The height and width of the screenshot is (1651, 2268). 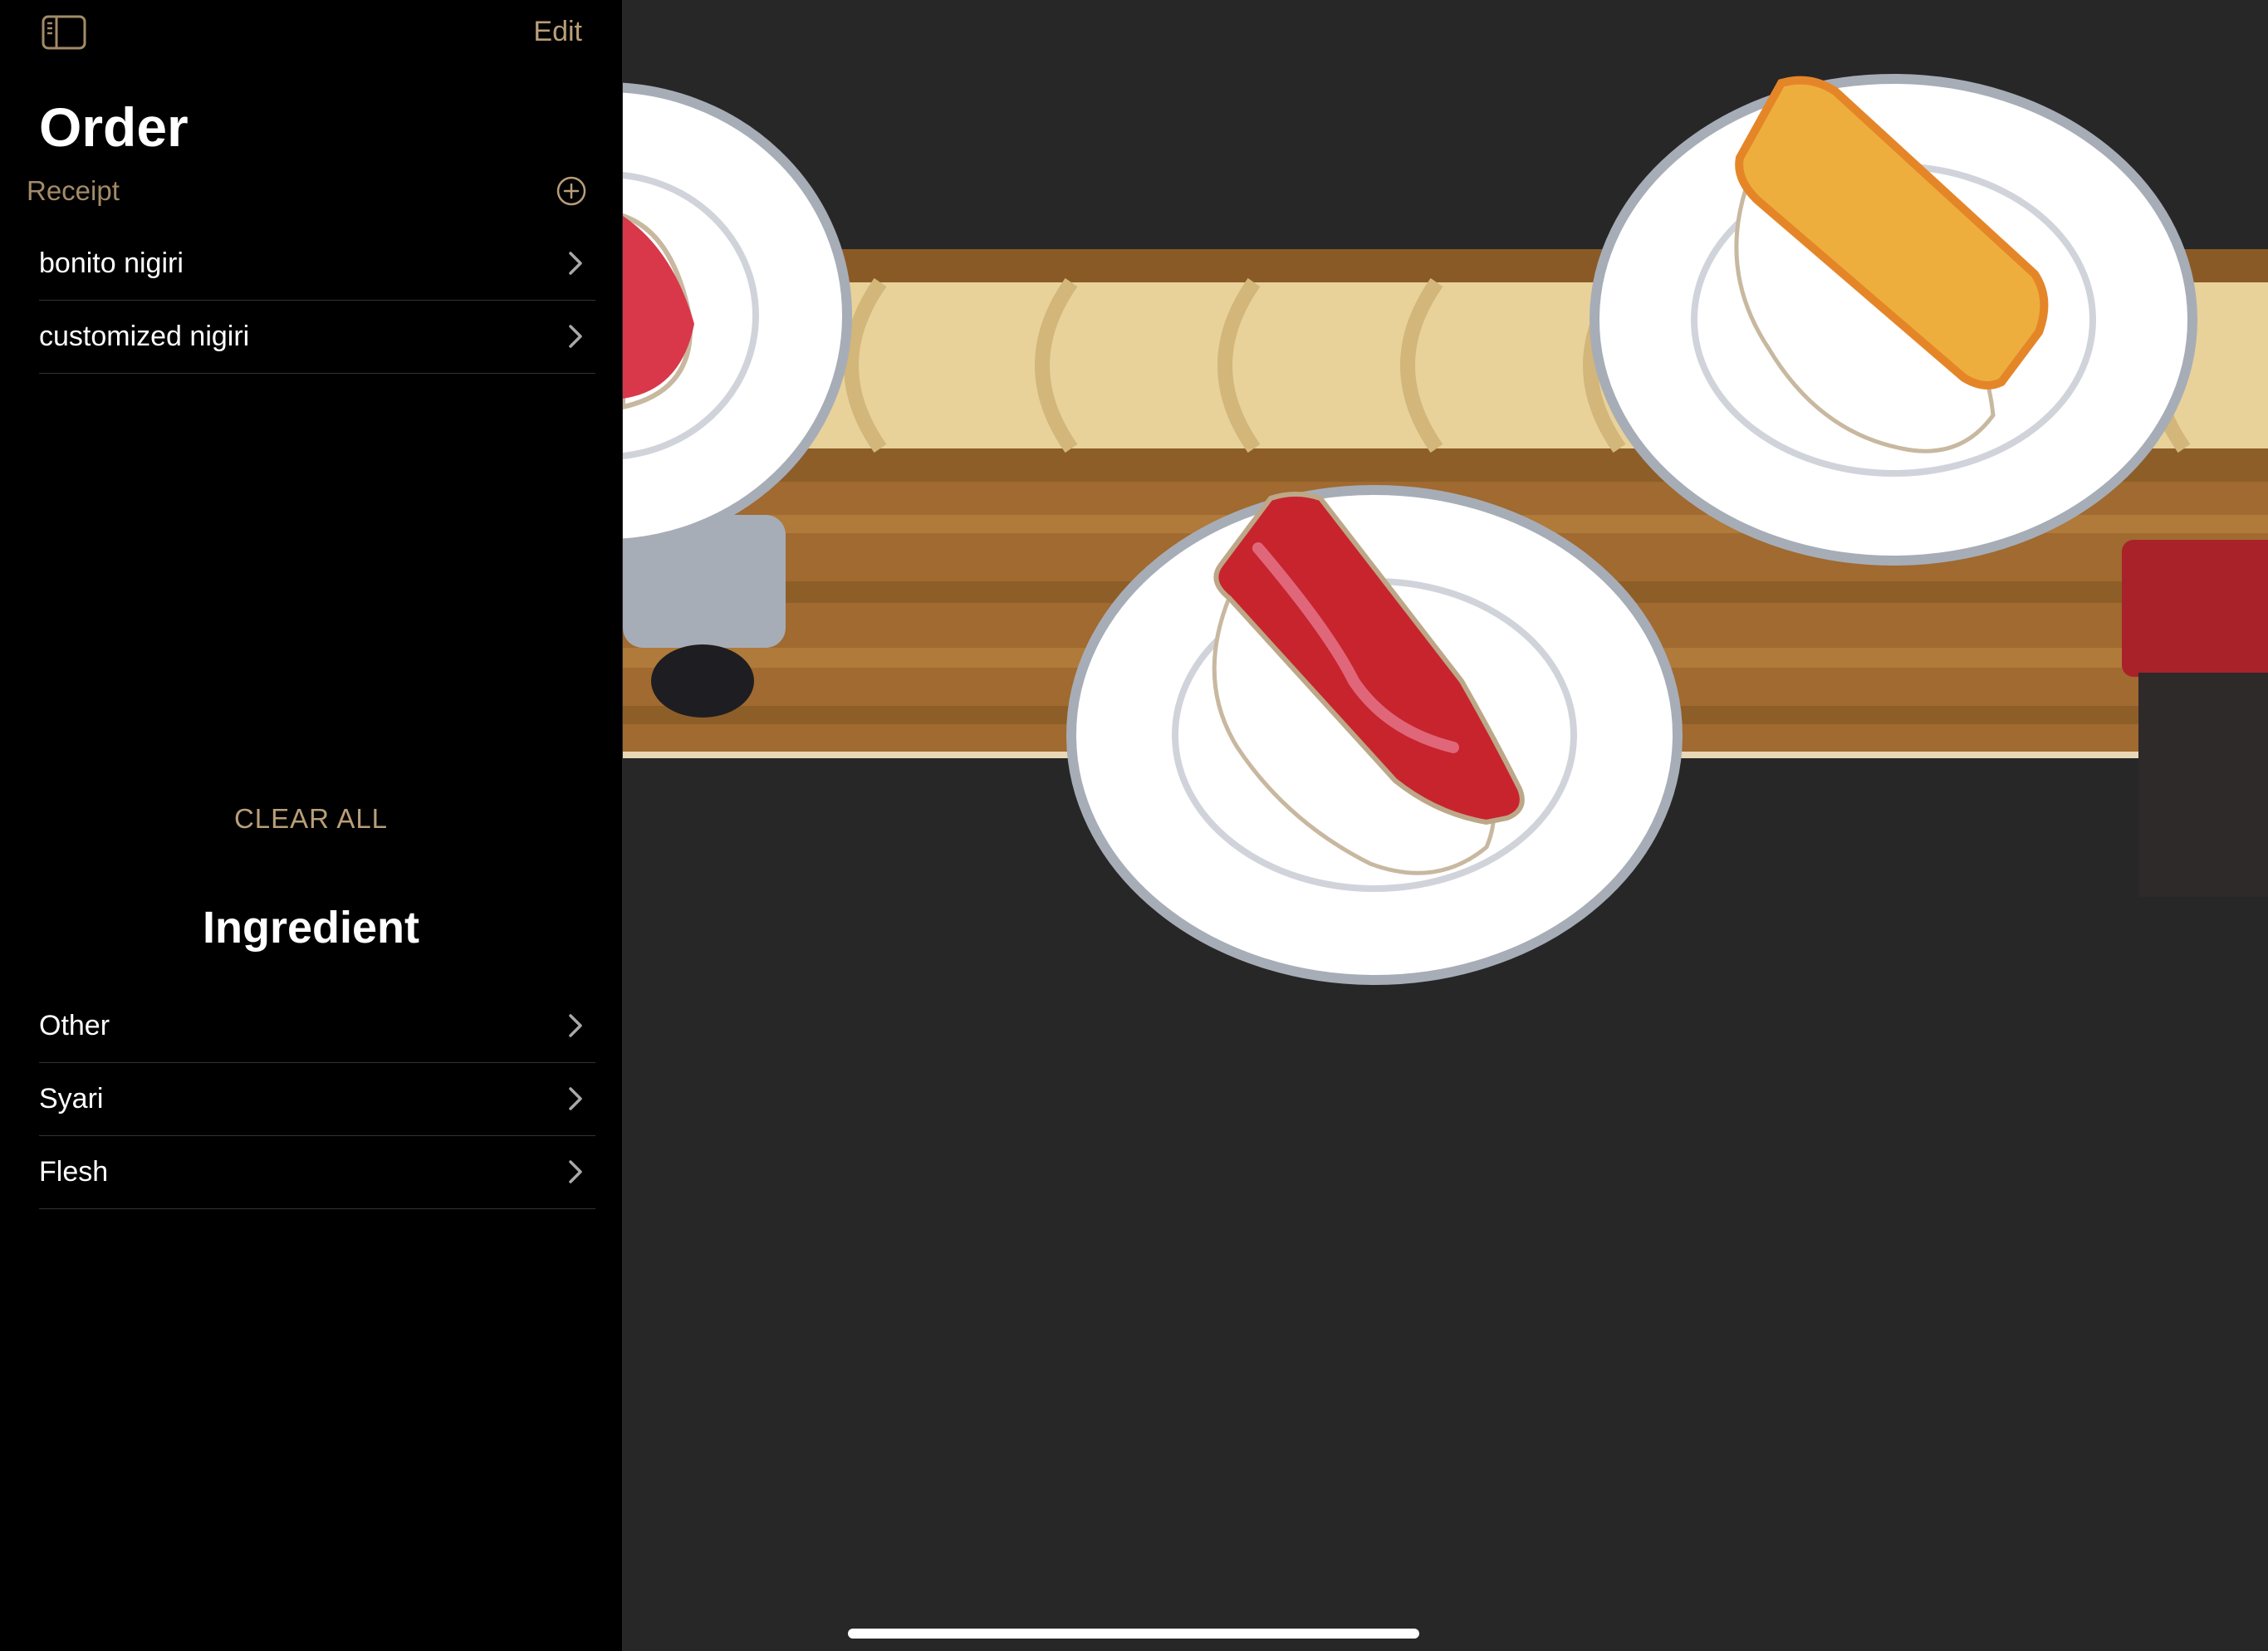 I want to click on ingredient-list: Other Syari Flesh, so click(x=317, y=1099).